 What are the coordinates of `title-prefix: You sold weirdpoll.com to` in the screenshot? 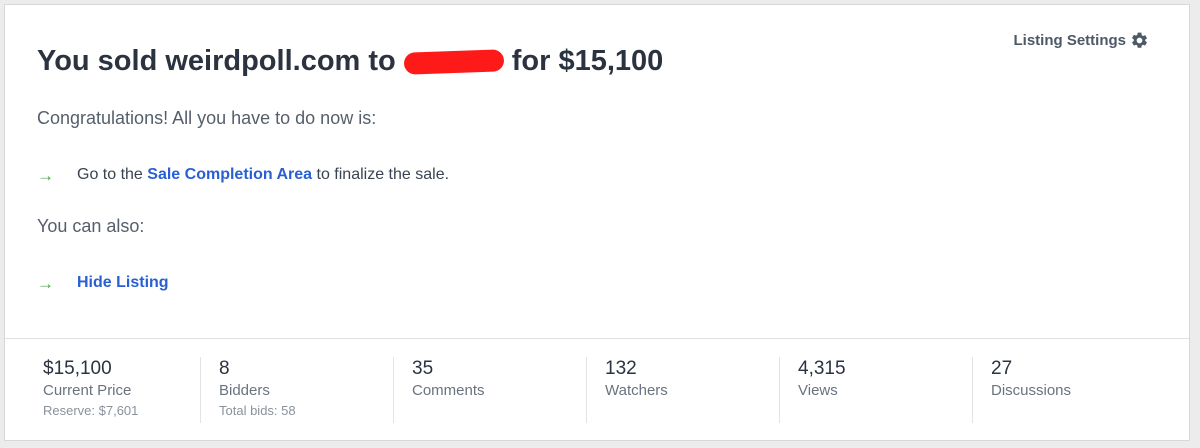 It's located at (216, 61).